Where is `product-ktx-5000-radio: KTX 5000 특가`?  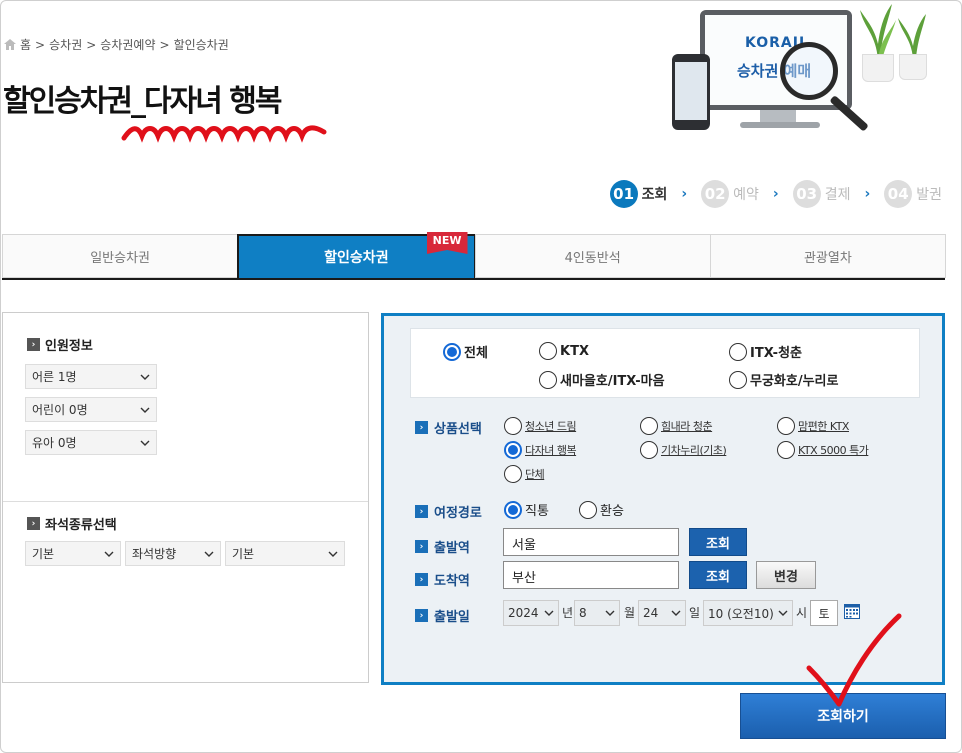
product-ktx-5000-radio: KTX 5000 특가 is located at coordinates (823, 450).